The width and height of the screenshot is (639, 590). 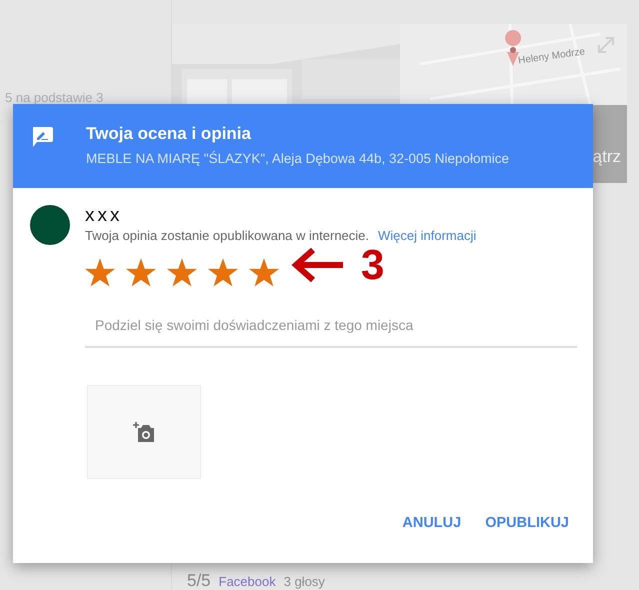 I want to click on publish-notice: Twoja opinia zostanie opublikowana w internecie., so click(x=227, y=235).